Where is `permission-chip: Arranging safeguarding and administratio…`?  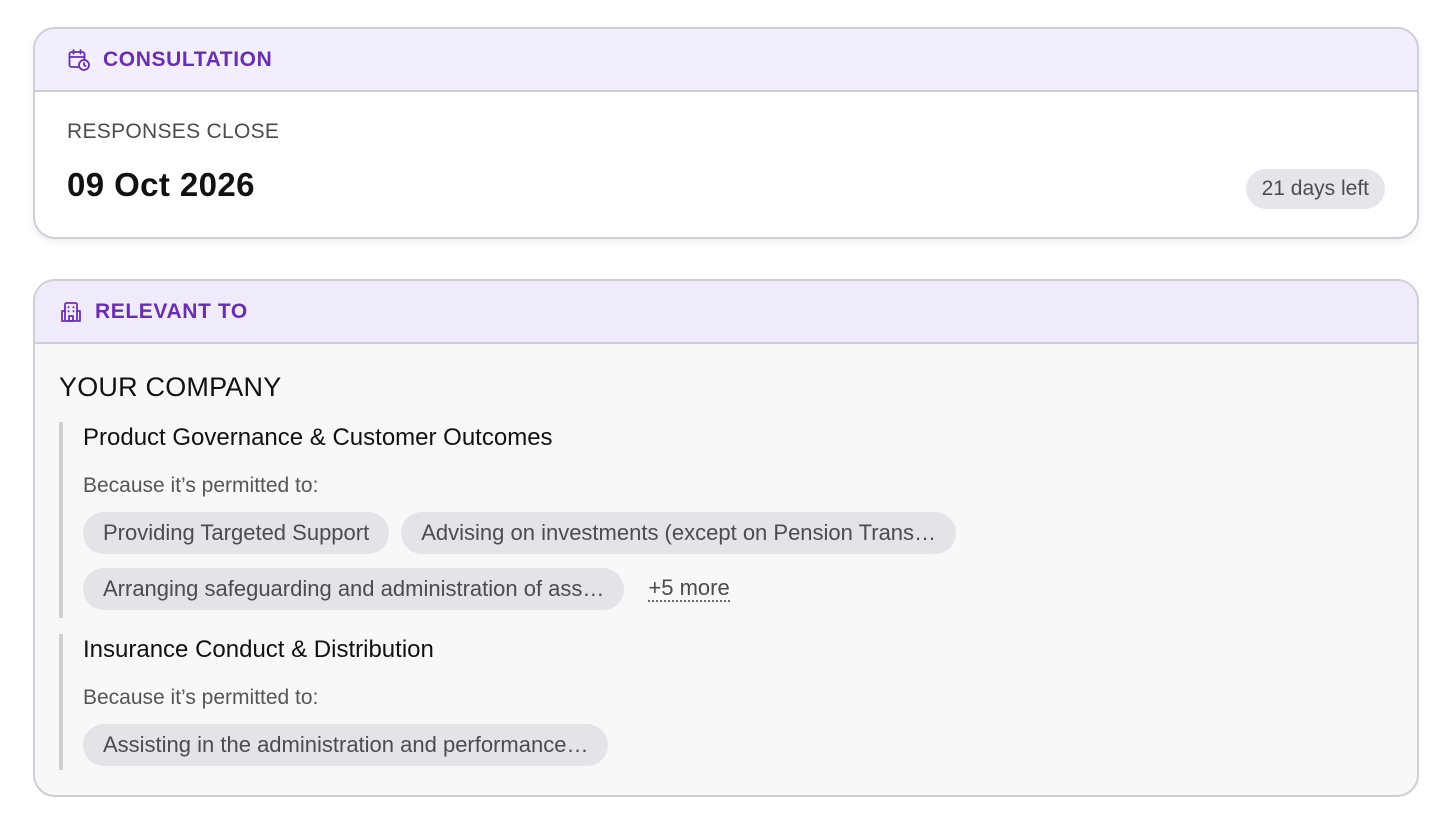
permission-chip: Arranging safeguarding and administratio… is located at coordinates (354, 589).